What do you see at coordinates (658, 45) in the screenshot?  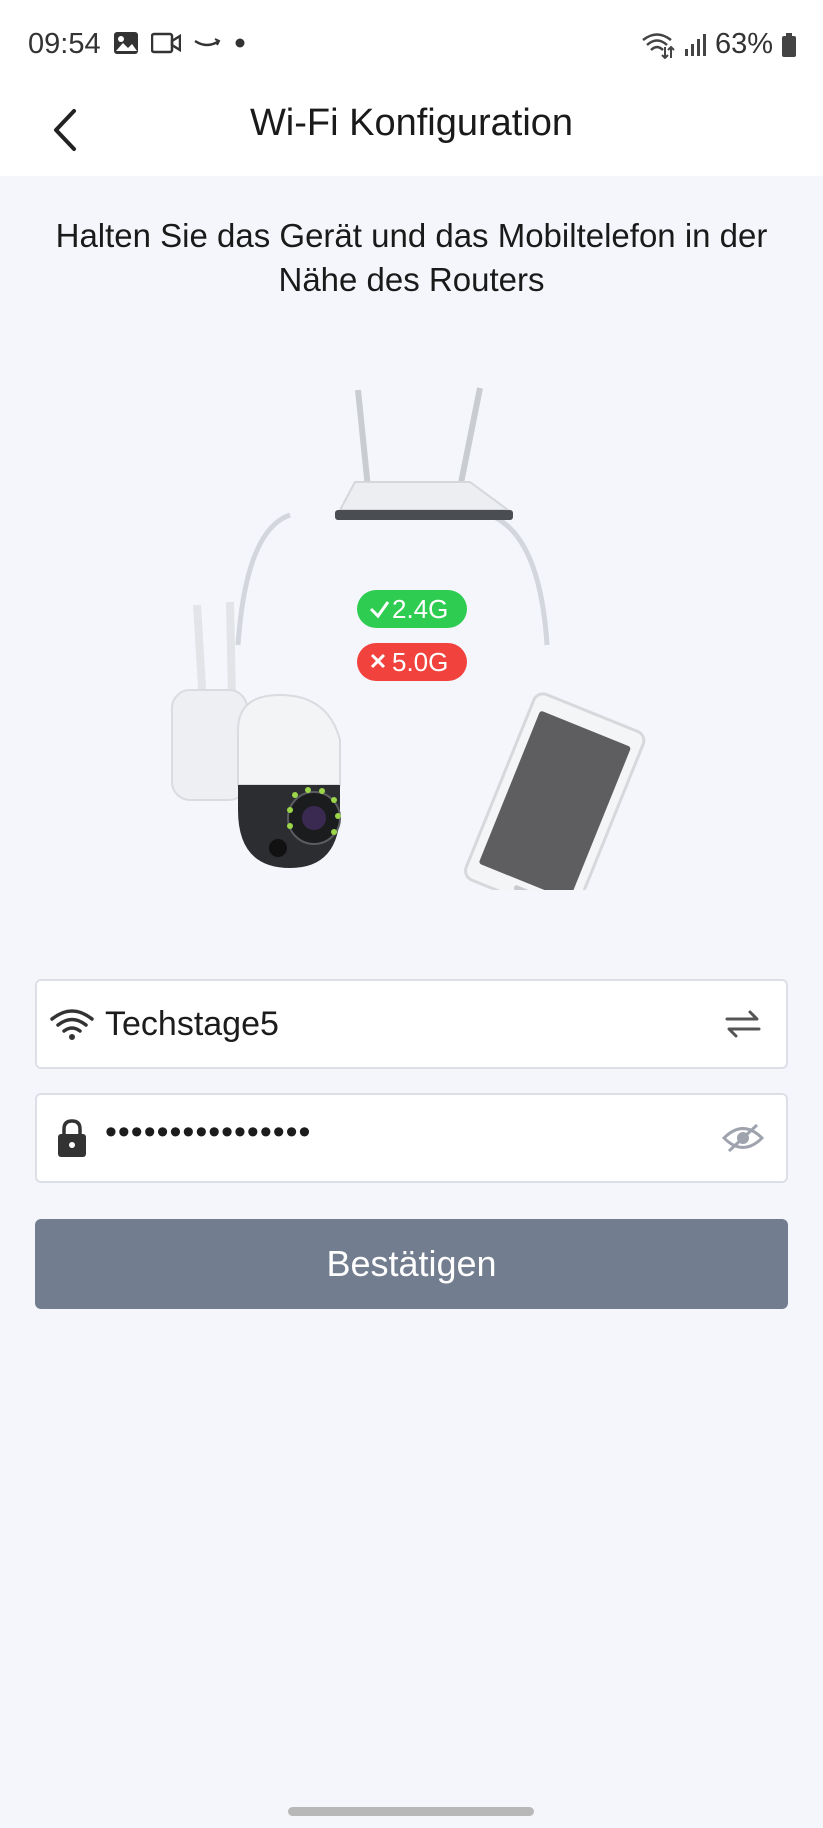 I see `wifi-status-icon` at bounding box center [658, 45].